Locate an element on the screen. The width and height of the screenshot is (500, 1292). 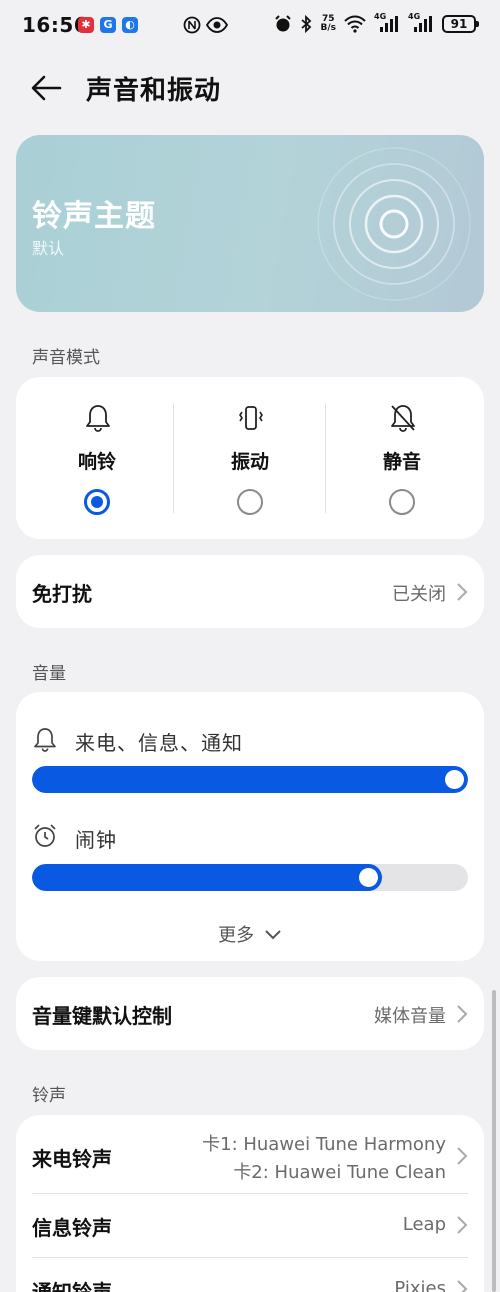
sound-mode-card: 响铃 振动 静音 is located at coordinates (250, 458).